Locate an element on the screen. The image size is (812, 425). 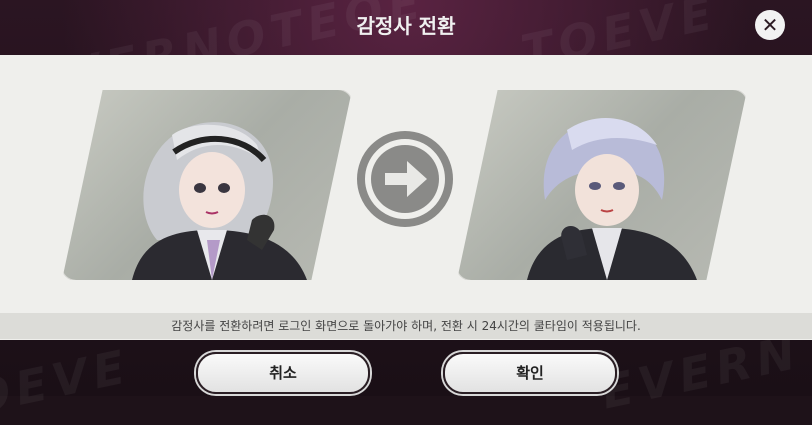
backdrop-watermark: OEVE is located at coordinates (68, 381).